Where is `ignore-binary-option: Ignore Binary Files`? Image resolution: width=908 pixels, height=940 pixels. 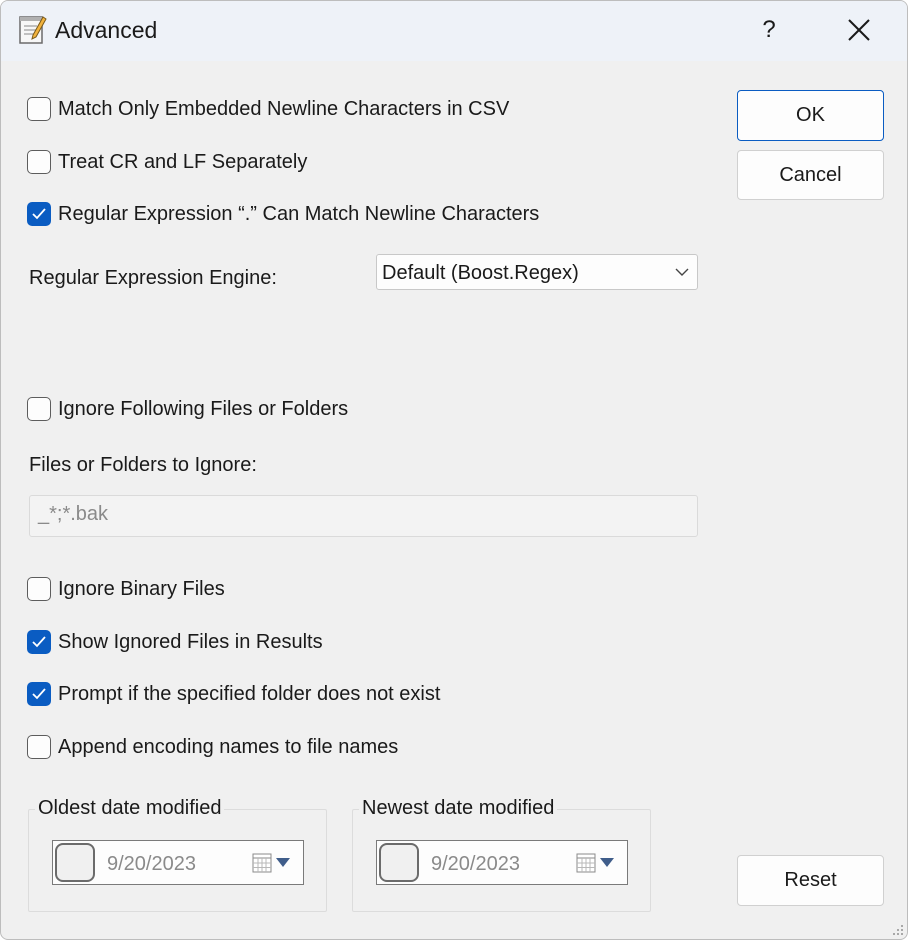
ignore-binary-option: Ignore Binary Files is located at coordinates (126, 589).